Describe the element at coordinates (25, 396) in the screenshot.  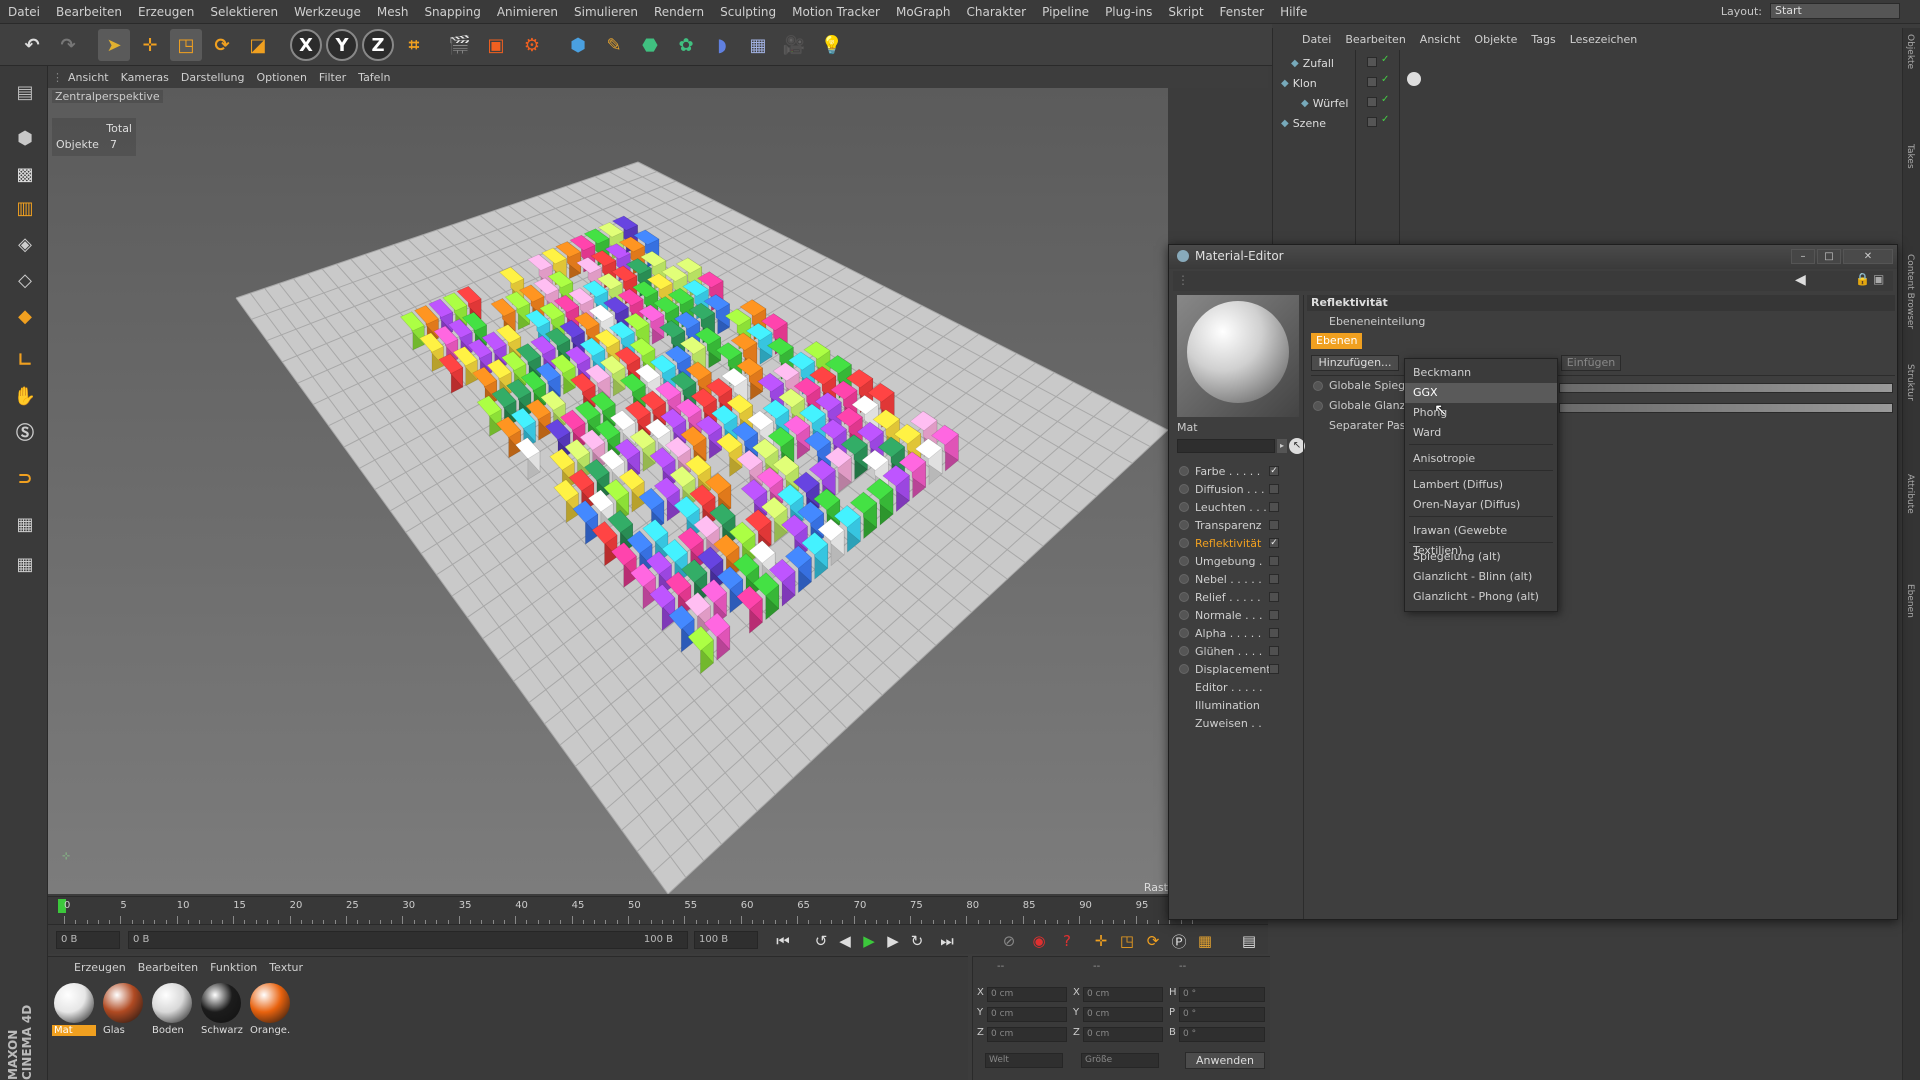
I see `tweak-mode-icon: ✋` at that location.